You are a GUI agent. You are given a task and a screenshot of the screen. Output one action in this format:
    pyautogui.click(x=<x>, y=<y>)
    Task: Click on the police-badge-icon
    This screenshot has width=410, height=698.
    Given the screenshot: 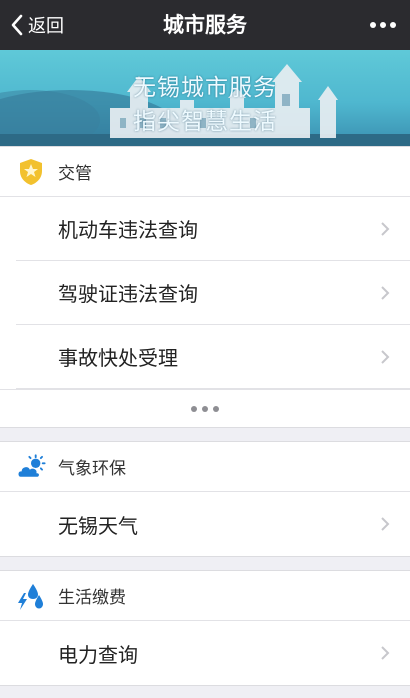 What is the action you would take?
    pyautogui.click(x=31, y=172)
    